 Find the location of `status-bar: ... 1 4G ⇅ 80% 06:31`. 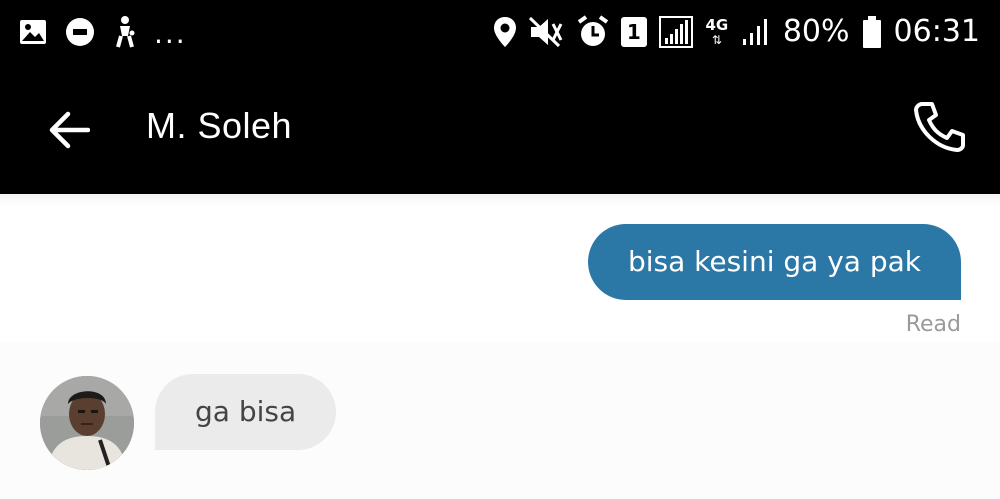

status-bar: ... 1 4G ⇅ 80% 06:31 is located at coordinates (500, 32).